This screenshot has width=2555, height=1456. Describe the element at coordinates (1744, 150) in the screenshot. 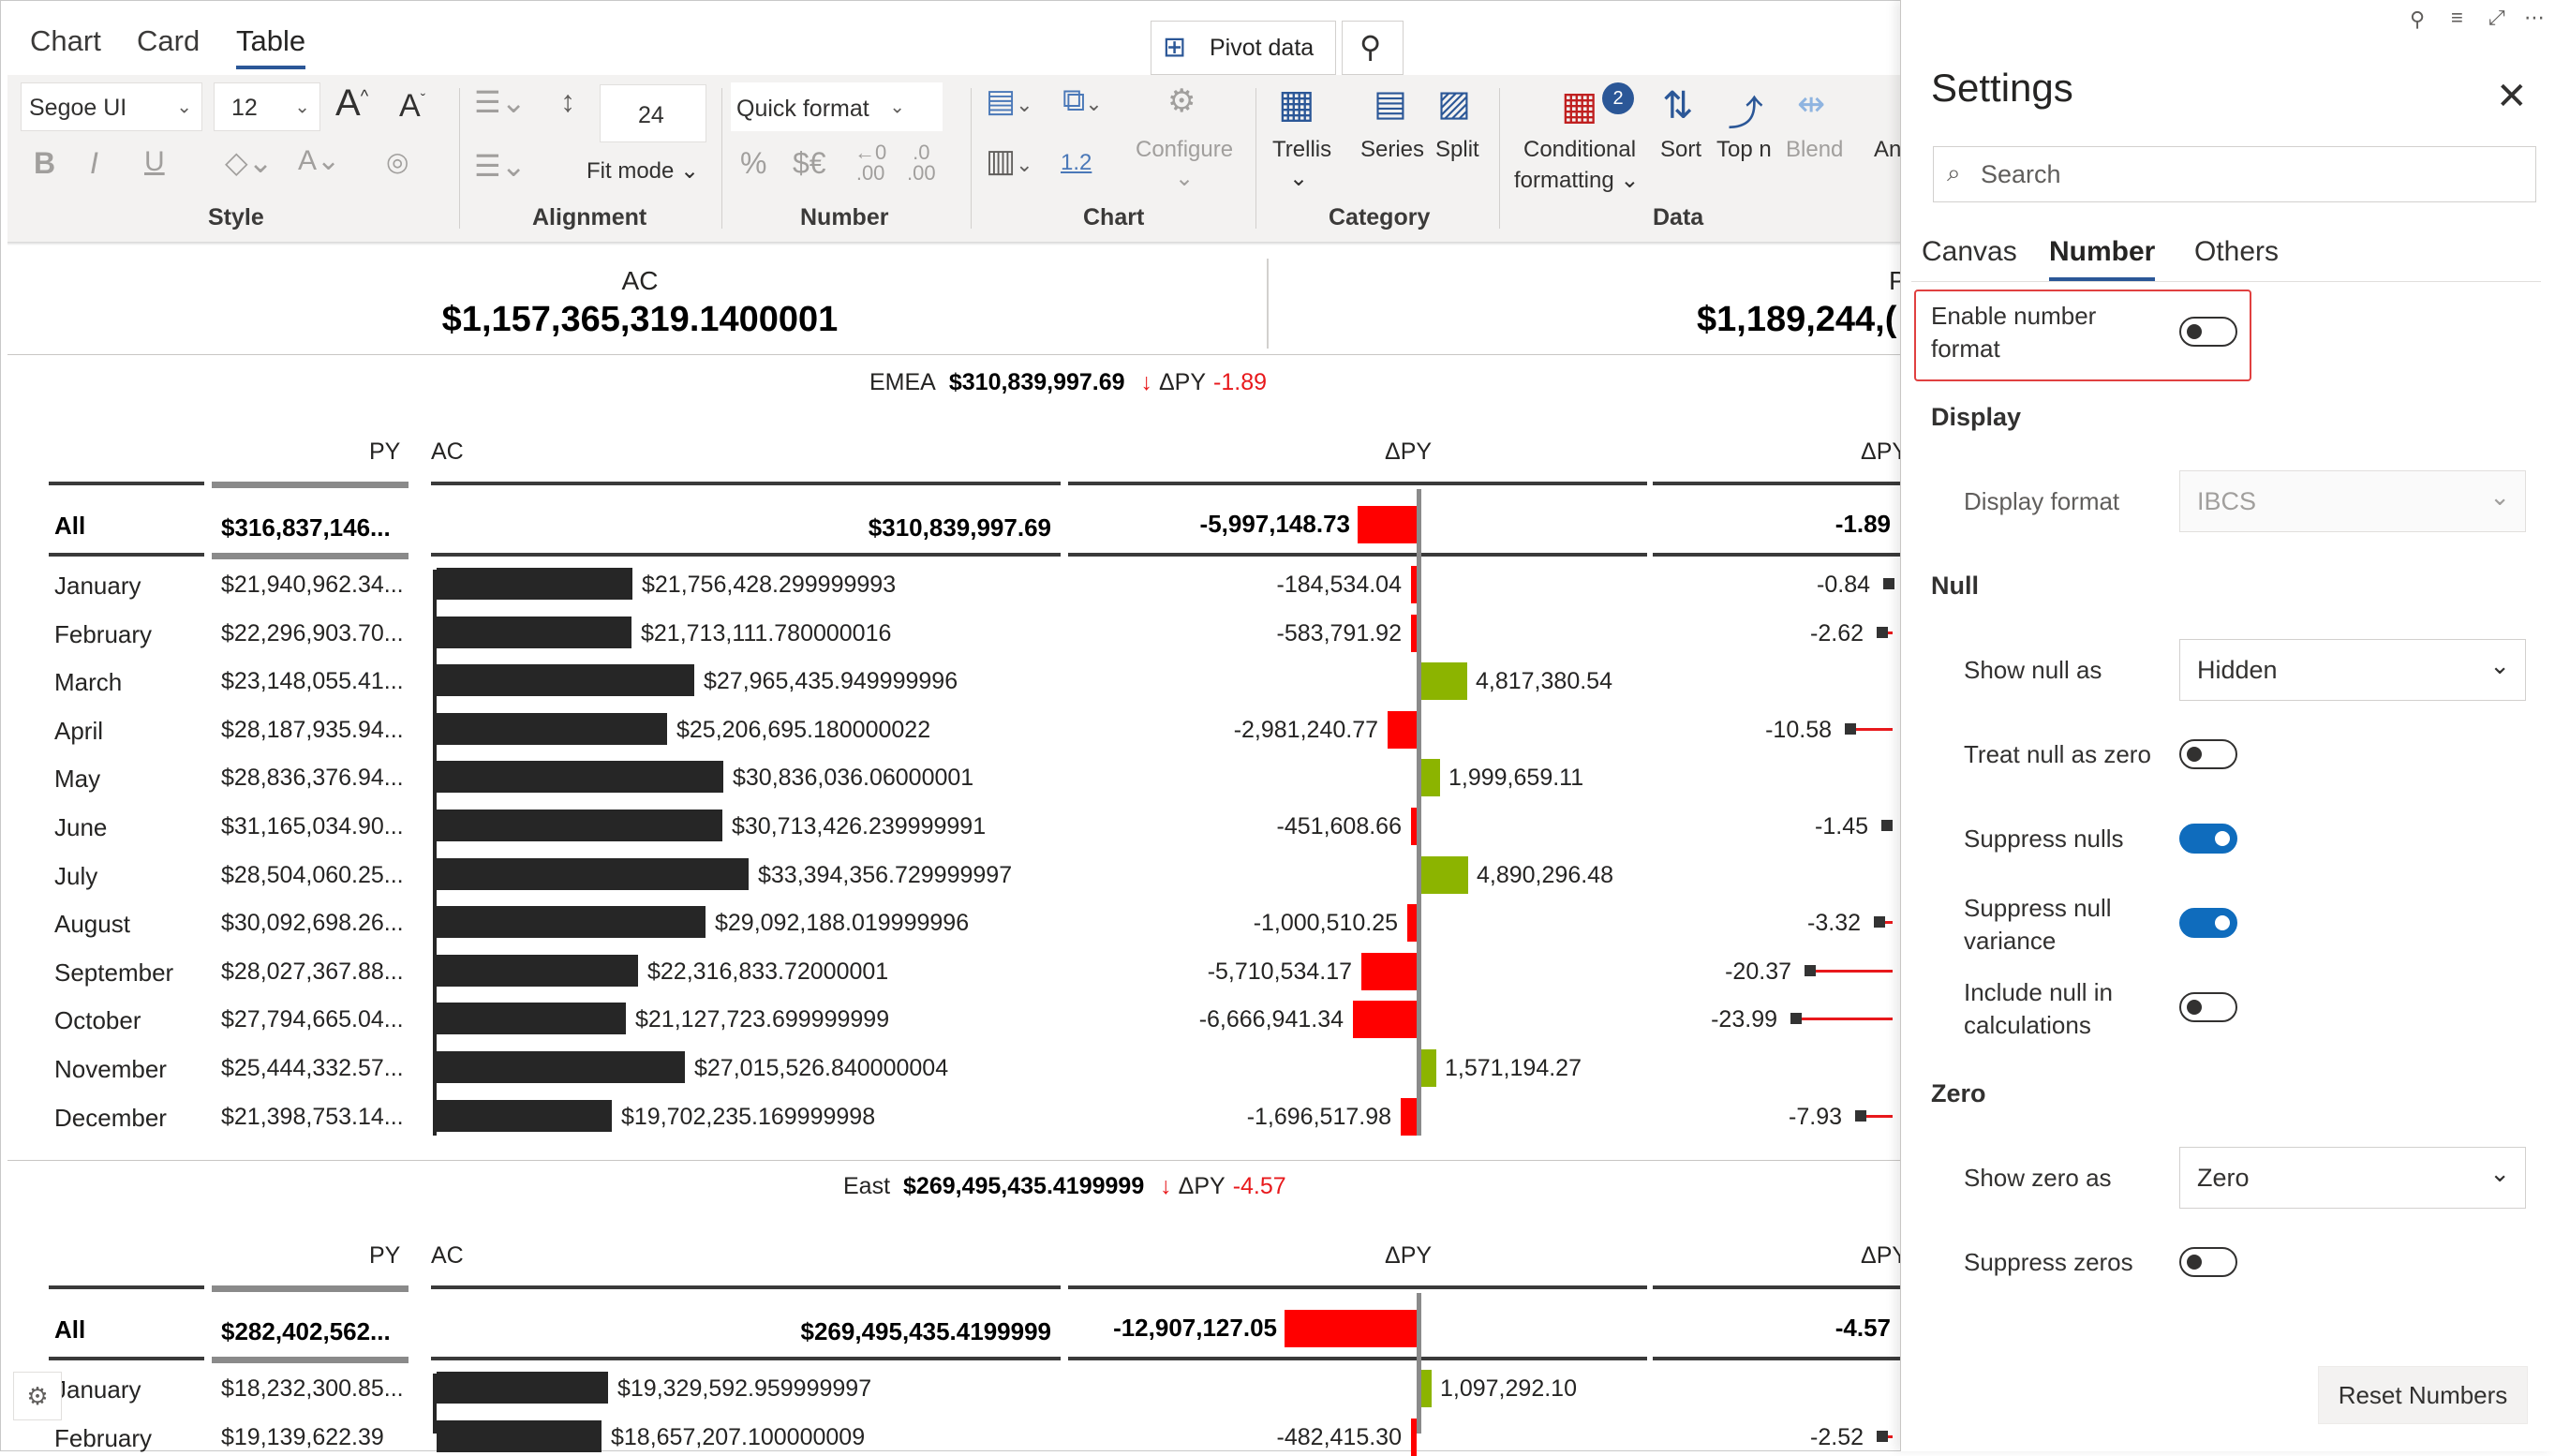

I see `top-n-label: Top n` at that location.